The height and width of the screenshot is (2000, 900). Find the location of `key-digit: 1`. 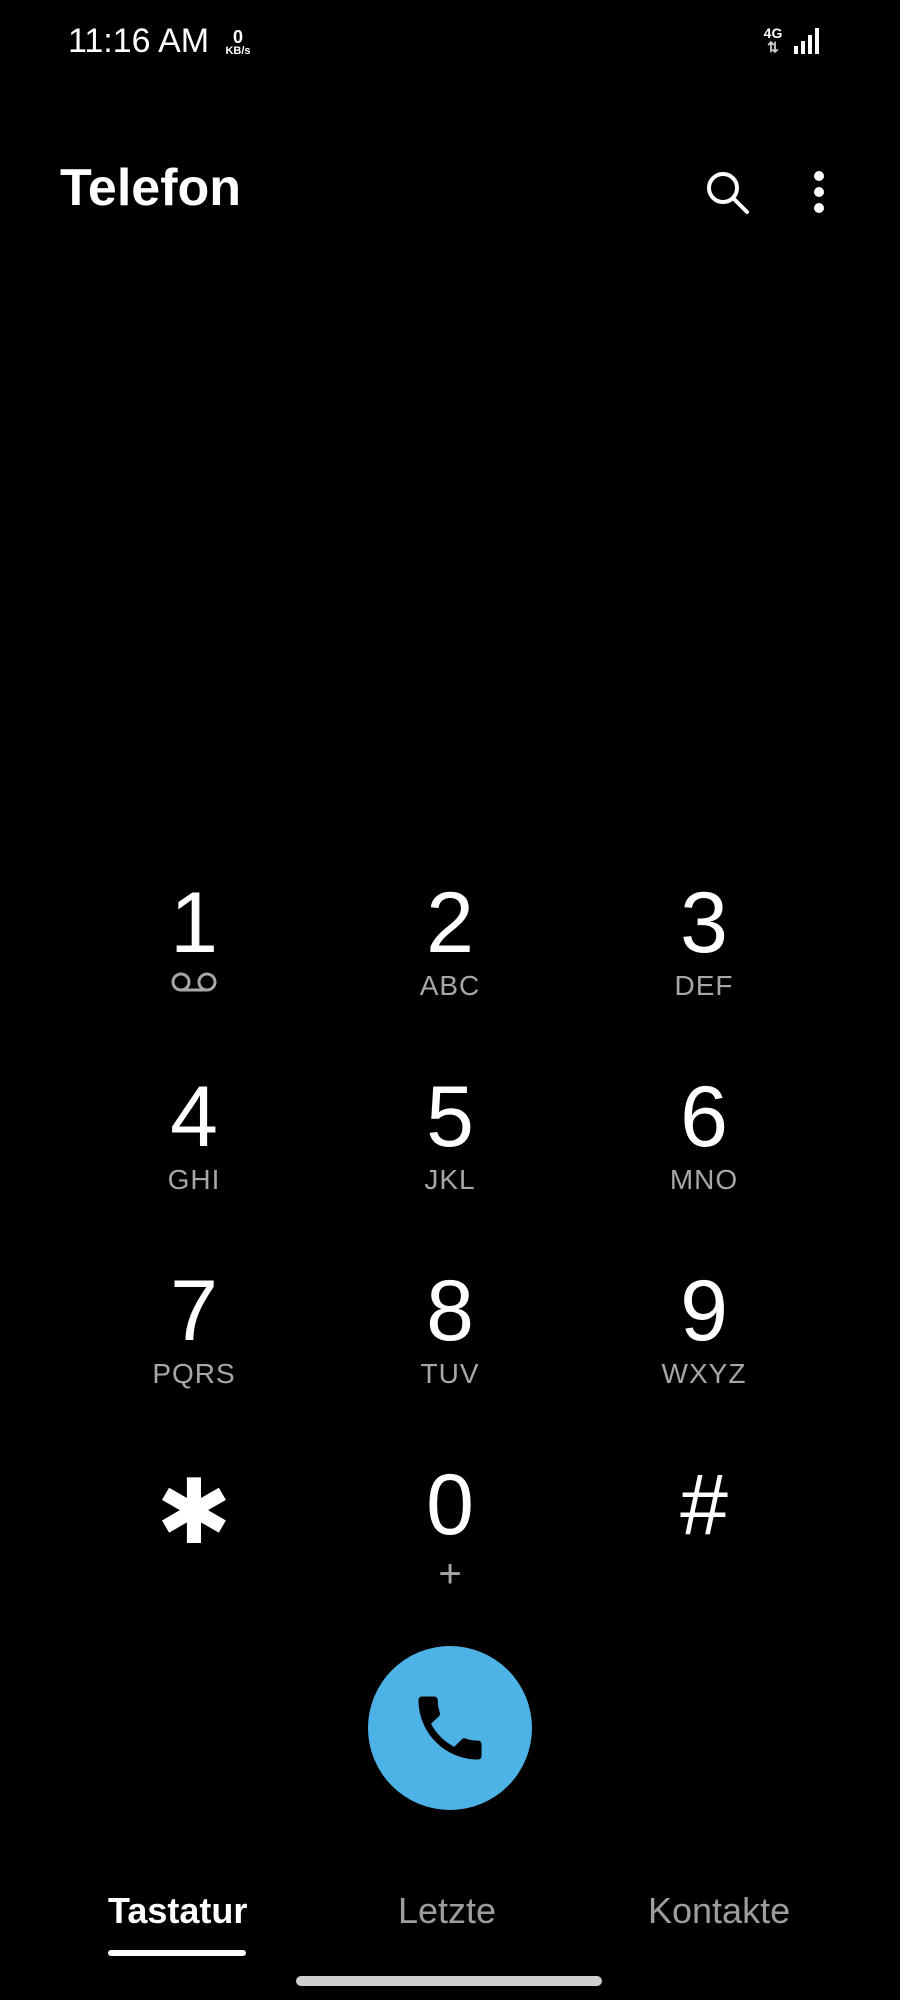

key-digit: 1 is located at coordinates (194, 923).